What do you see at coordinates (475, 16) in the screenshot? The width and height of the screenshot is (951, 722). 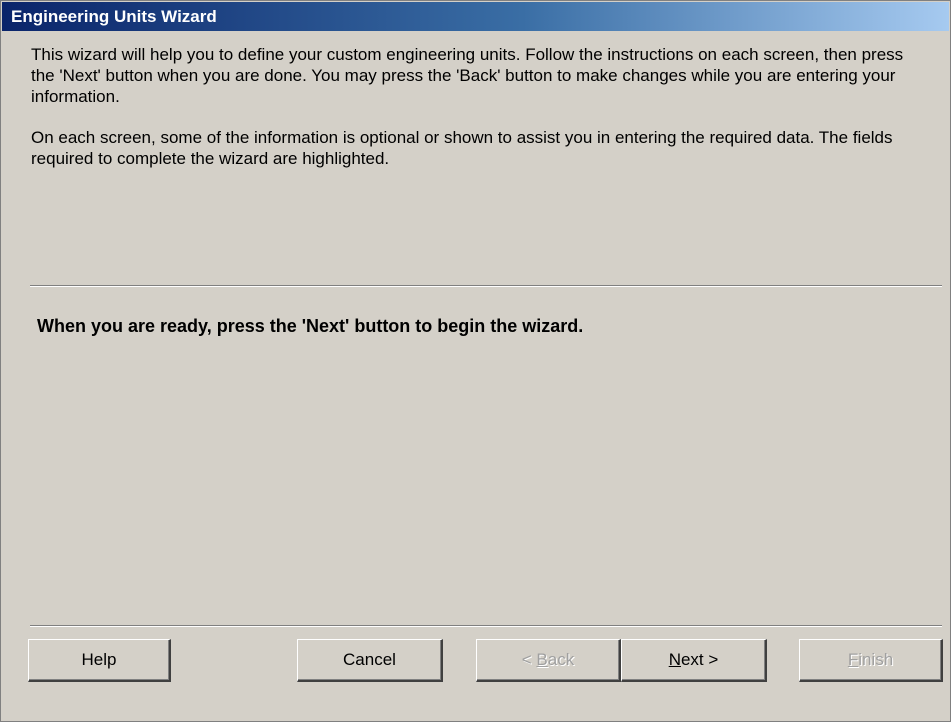 I see `title-bar: Engineering Units Wizard` at bounding box center [475, 16].